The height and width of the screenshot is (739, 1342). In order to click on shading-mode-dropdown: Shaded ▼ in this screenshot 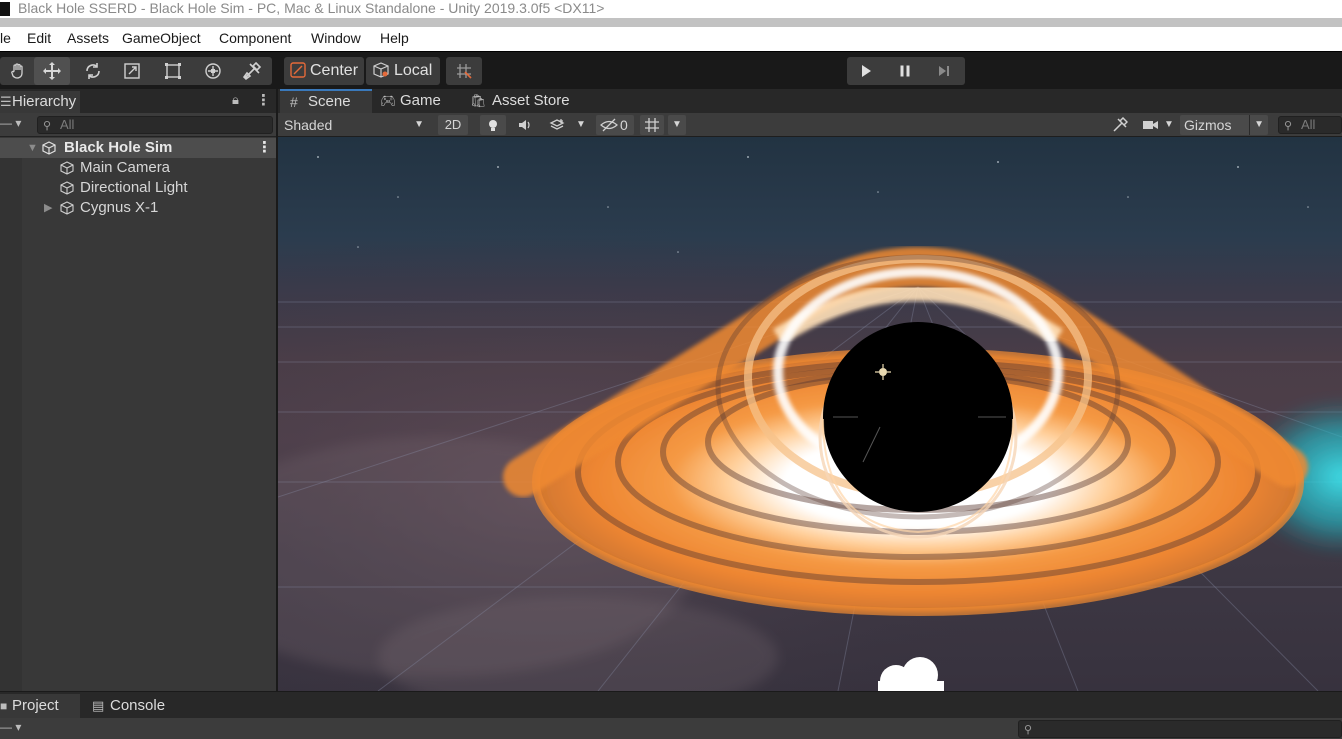, I will do `click(354, 125)`.